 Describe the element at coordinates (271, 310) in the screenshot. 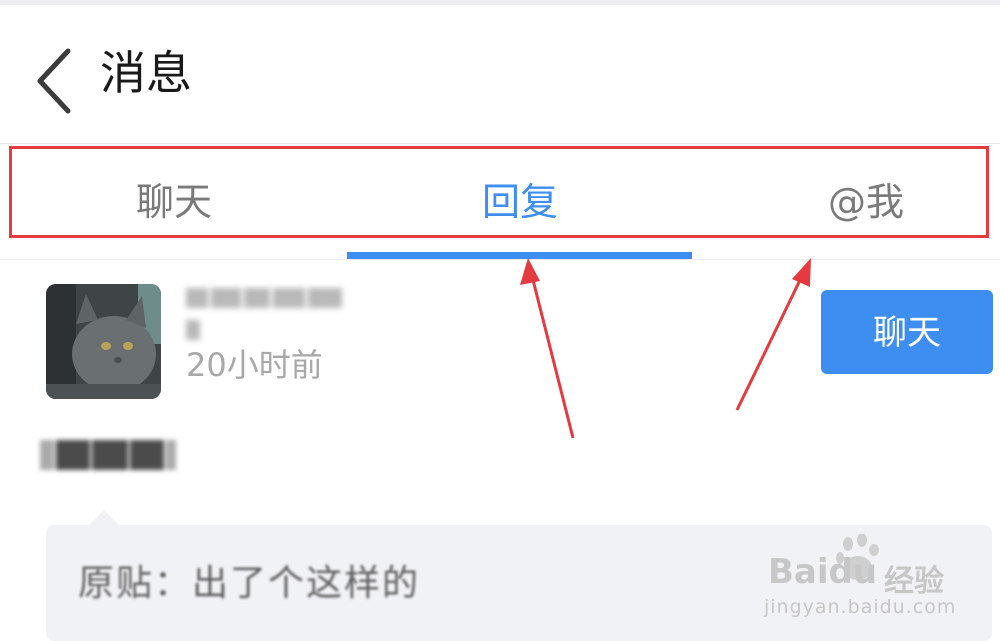

I see `username-blurred` at that location.